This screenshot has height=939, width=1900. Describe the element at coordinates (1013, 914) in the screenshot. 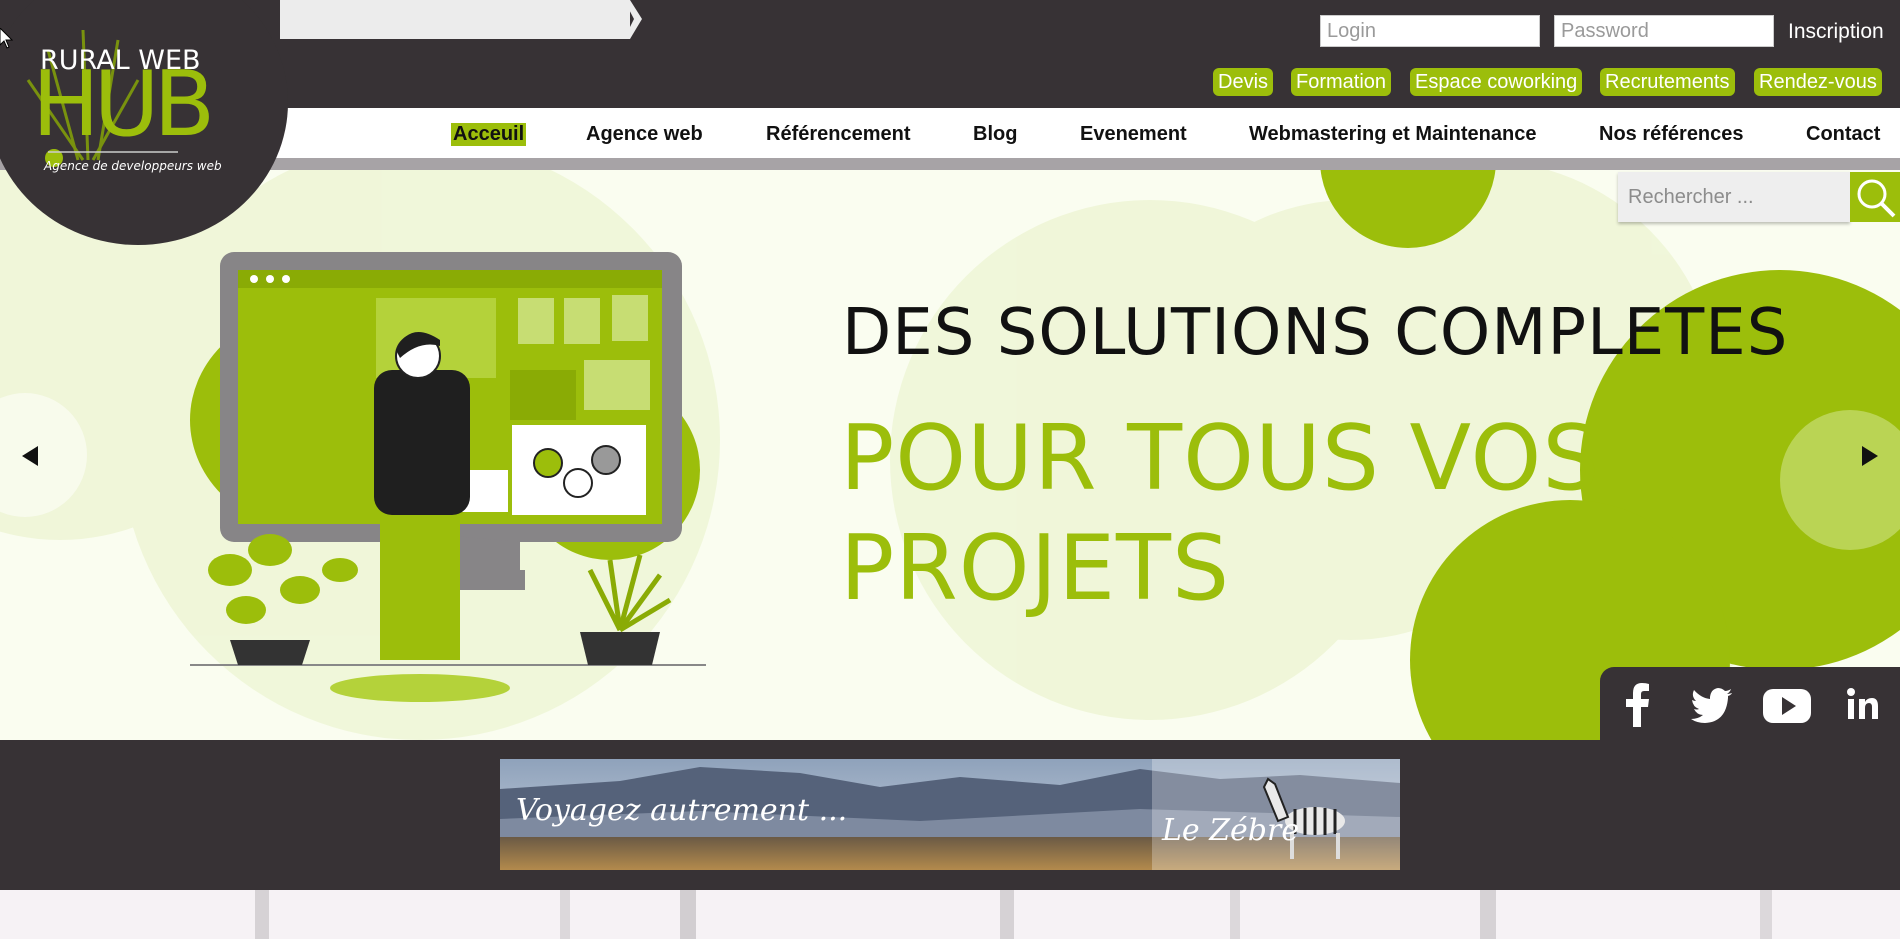

I see `next-section-graphic` at that location.